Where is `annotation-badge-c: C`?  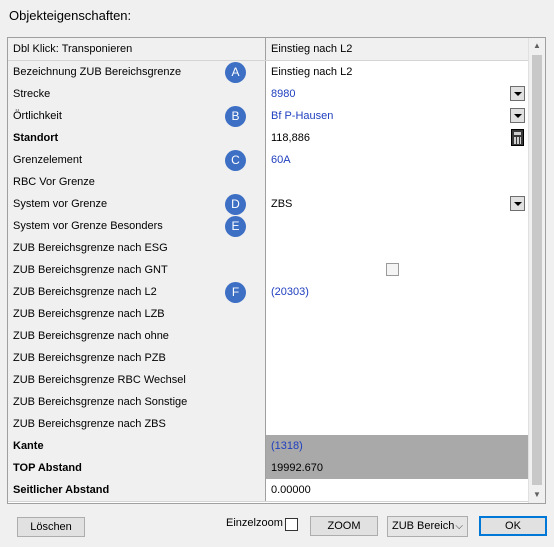 annotation-badge-c: C is located at coordinates (235, 160).